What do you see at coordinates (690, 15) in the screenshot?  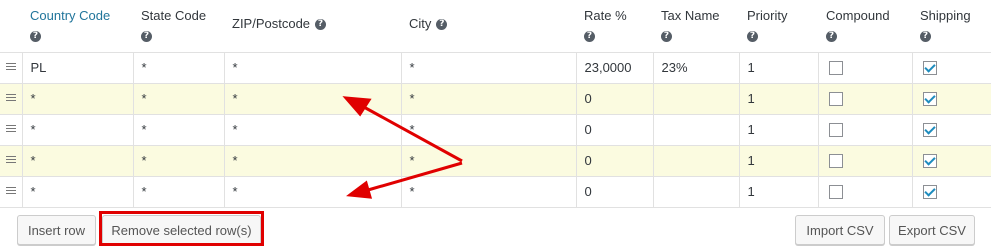 I see `column-label: Tax Name` at bounding box center [690, 15].